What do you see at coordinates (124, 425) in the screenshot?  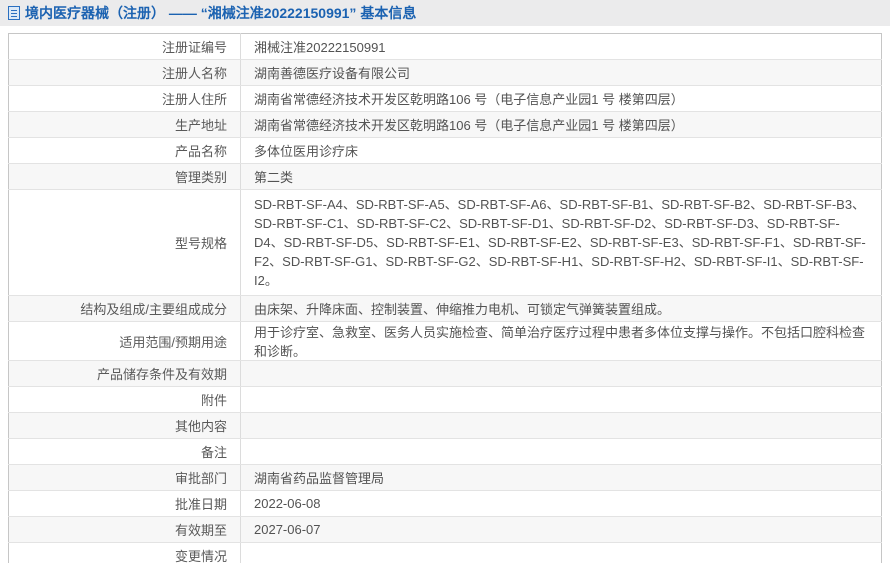 I see `row-label: 其他内容` at bounding box center [124, 425].